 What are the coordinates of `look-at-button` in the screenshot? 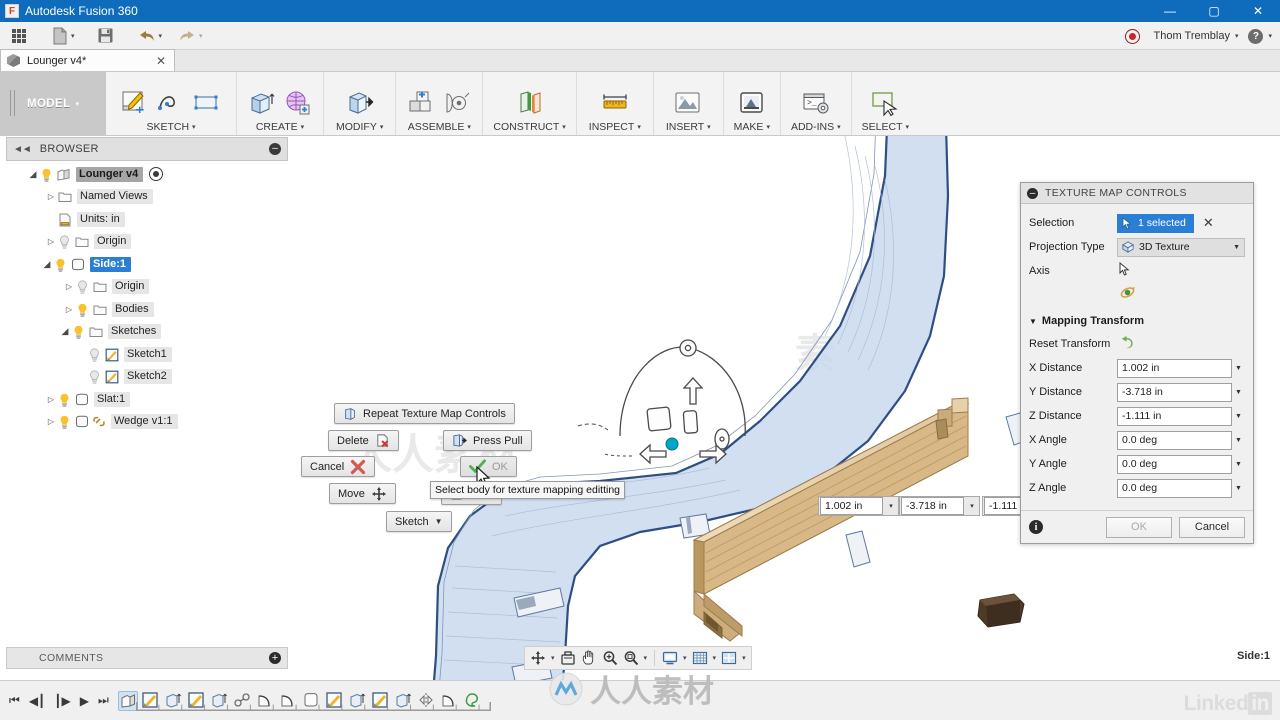 It's located at (568, 658).